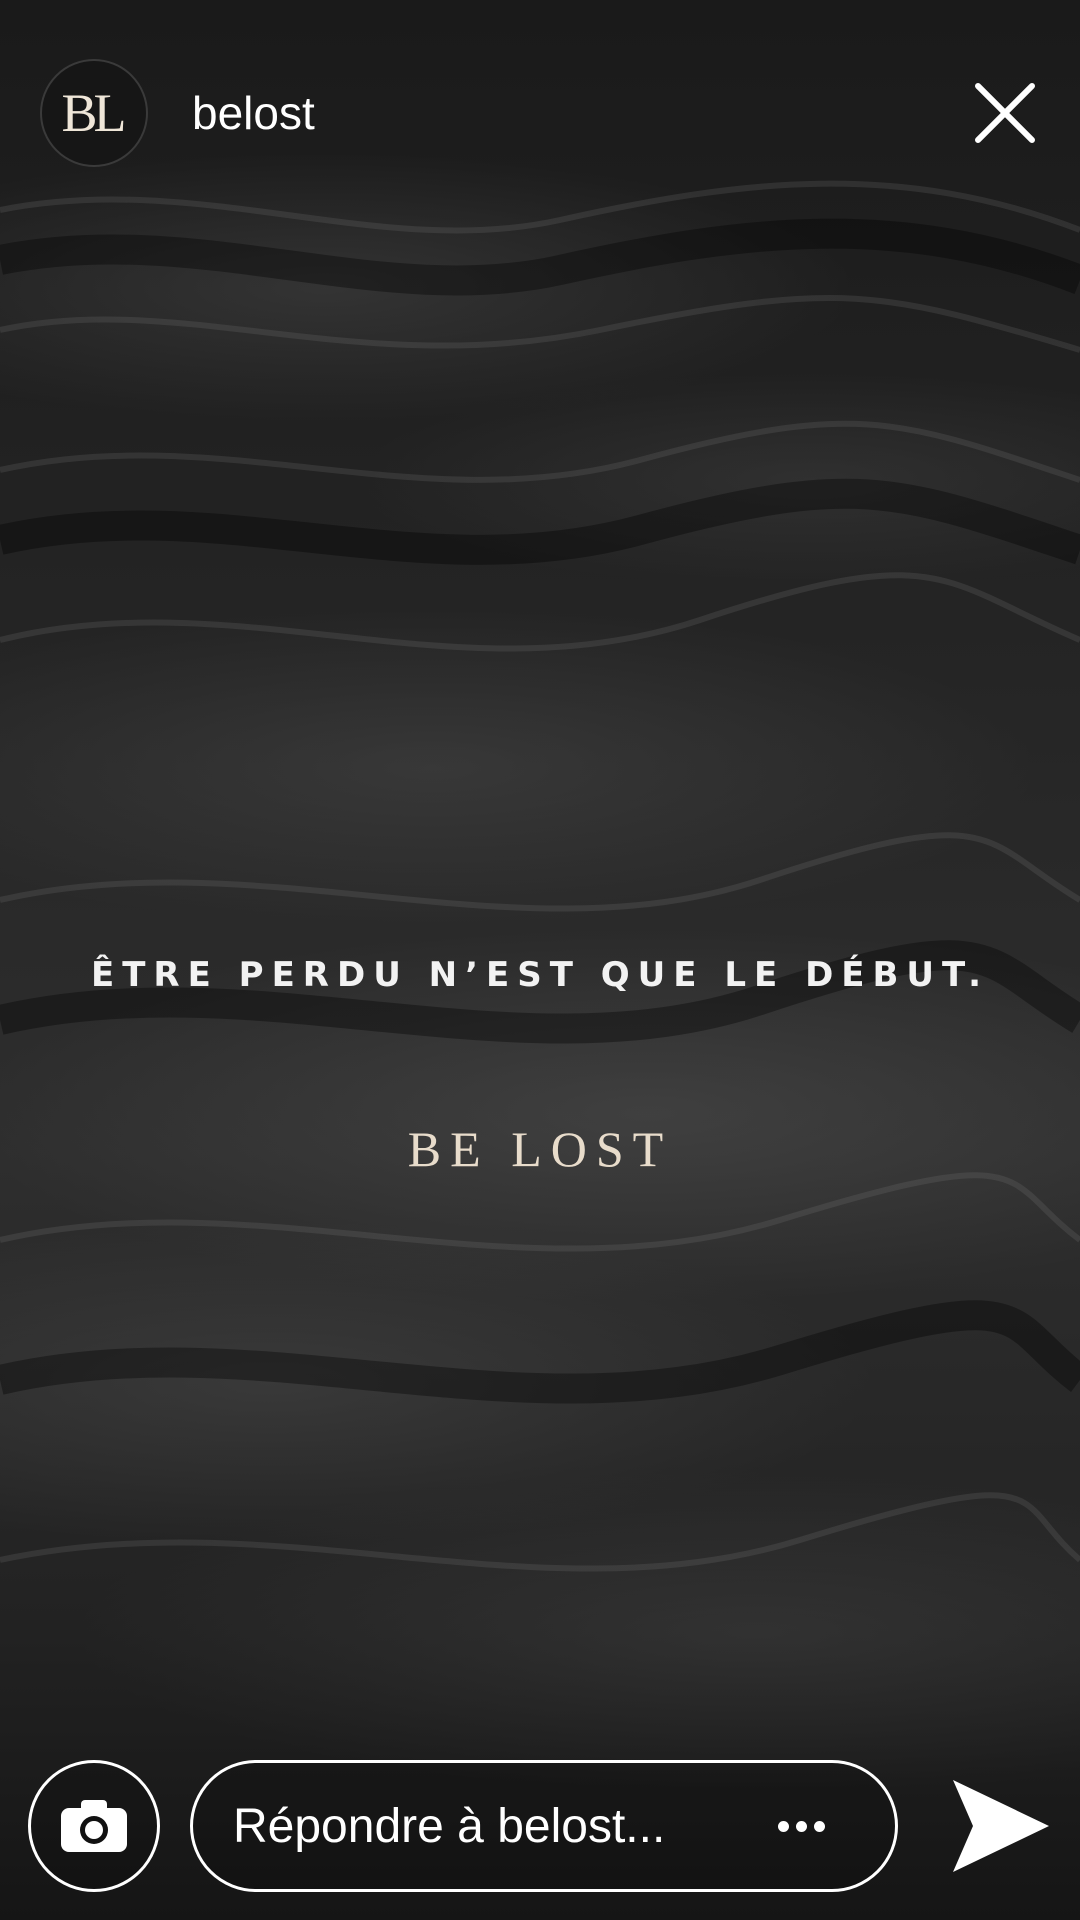 The image size is (1080, 1920). What do you see at coordinates (540, 113) in the screenshot?
I see `story-header: BL belost` at bounding box center [540, 113].